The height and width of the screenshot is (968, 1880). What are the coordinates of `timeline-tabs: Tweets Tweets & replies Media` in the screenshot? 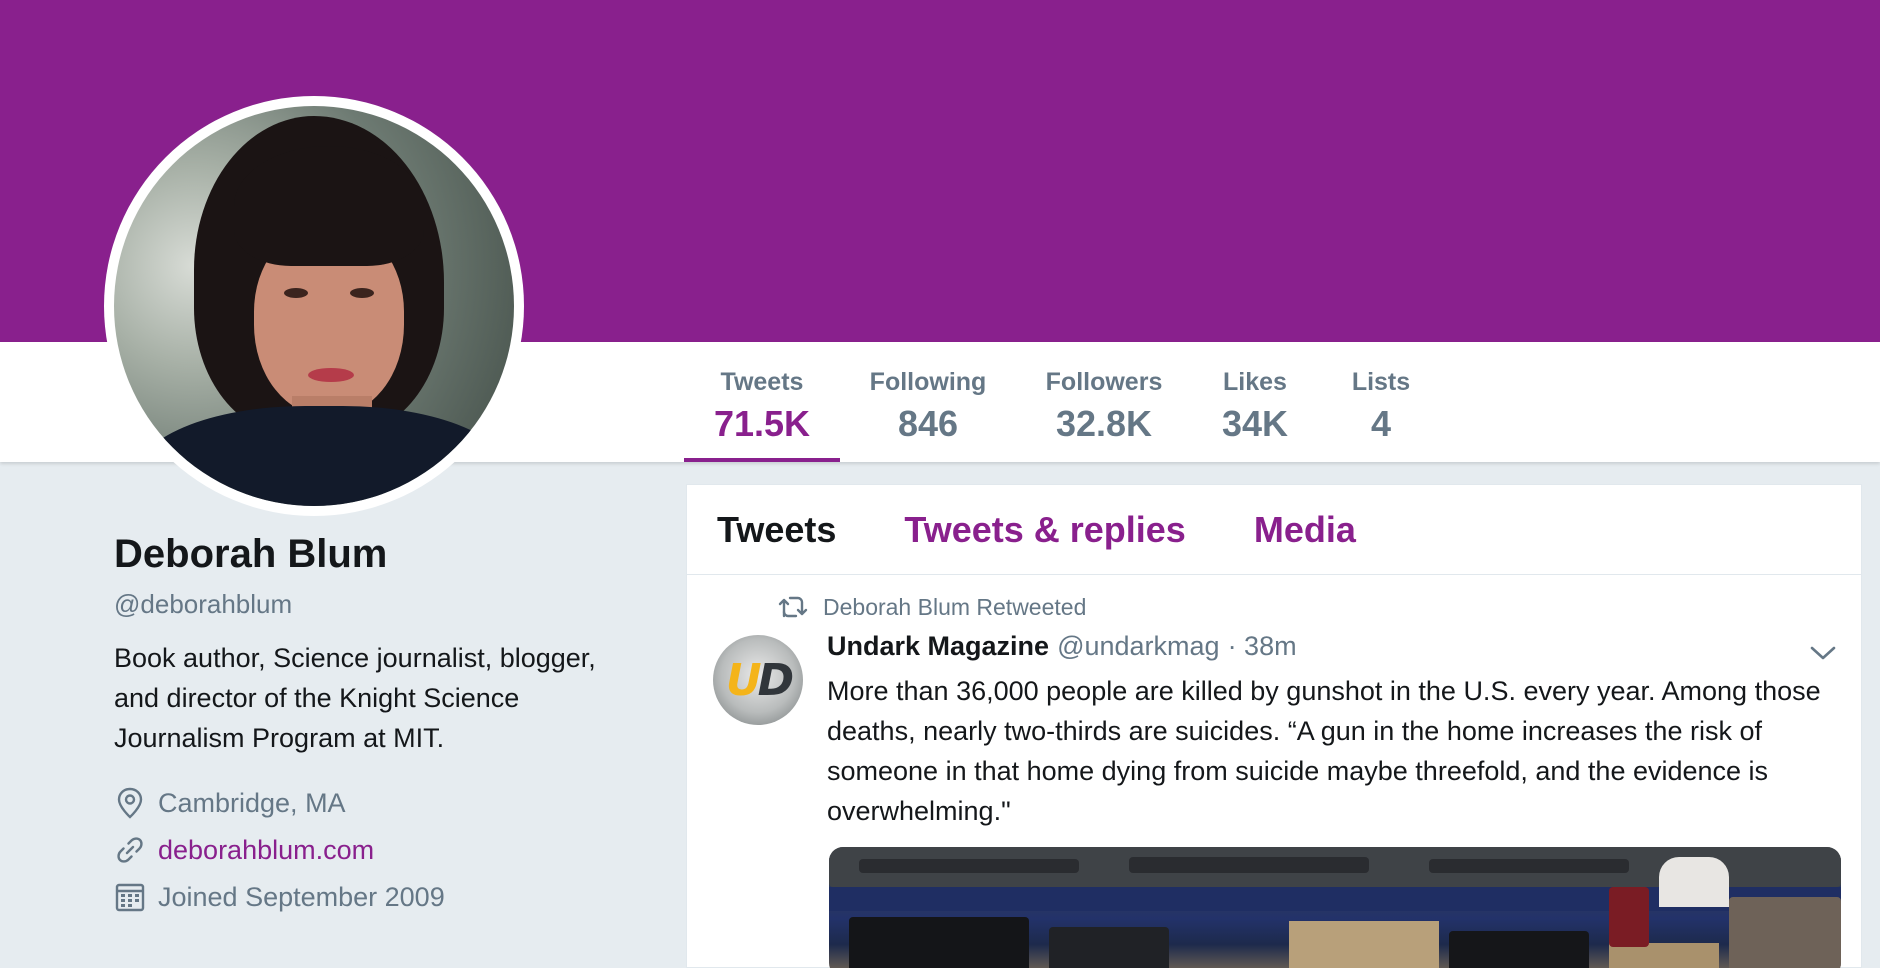 It's located at (1274, 530).